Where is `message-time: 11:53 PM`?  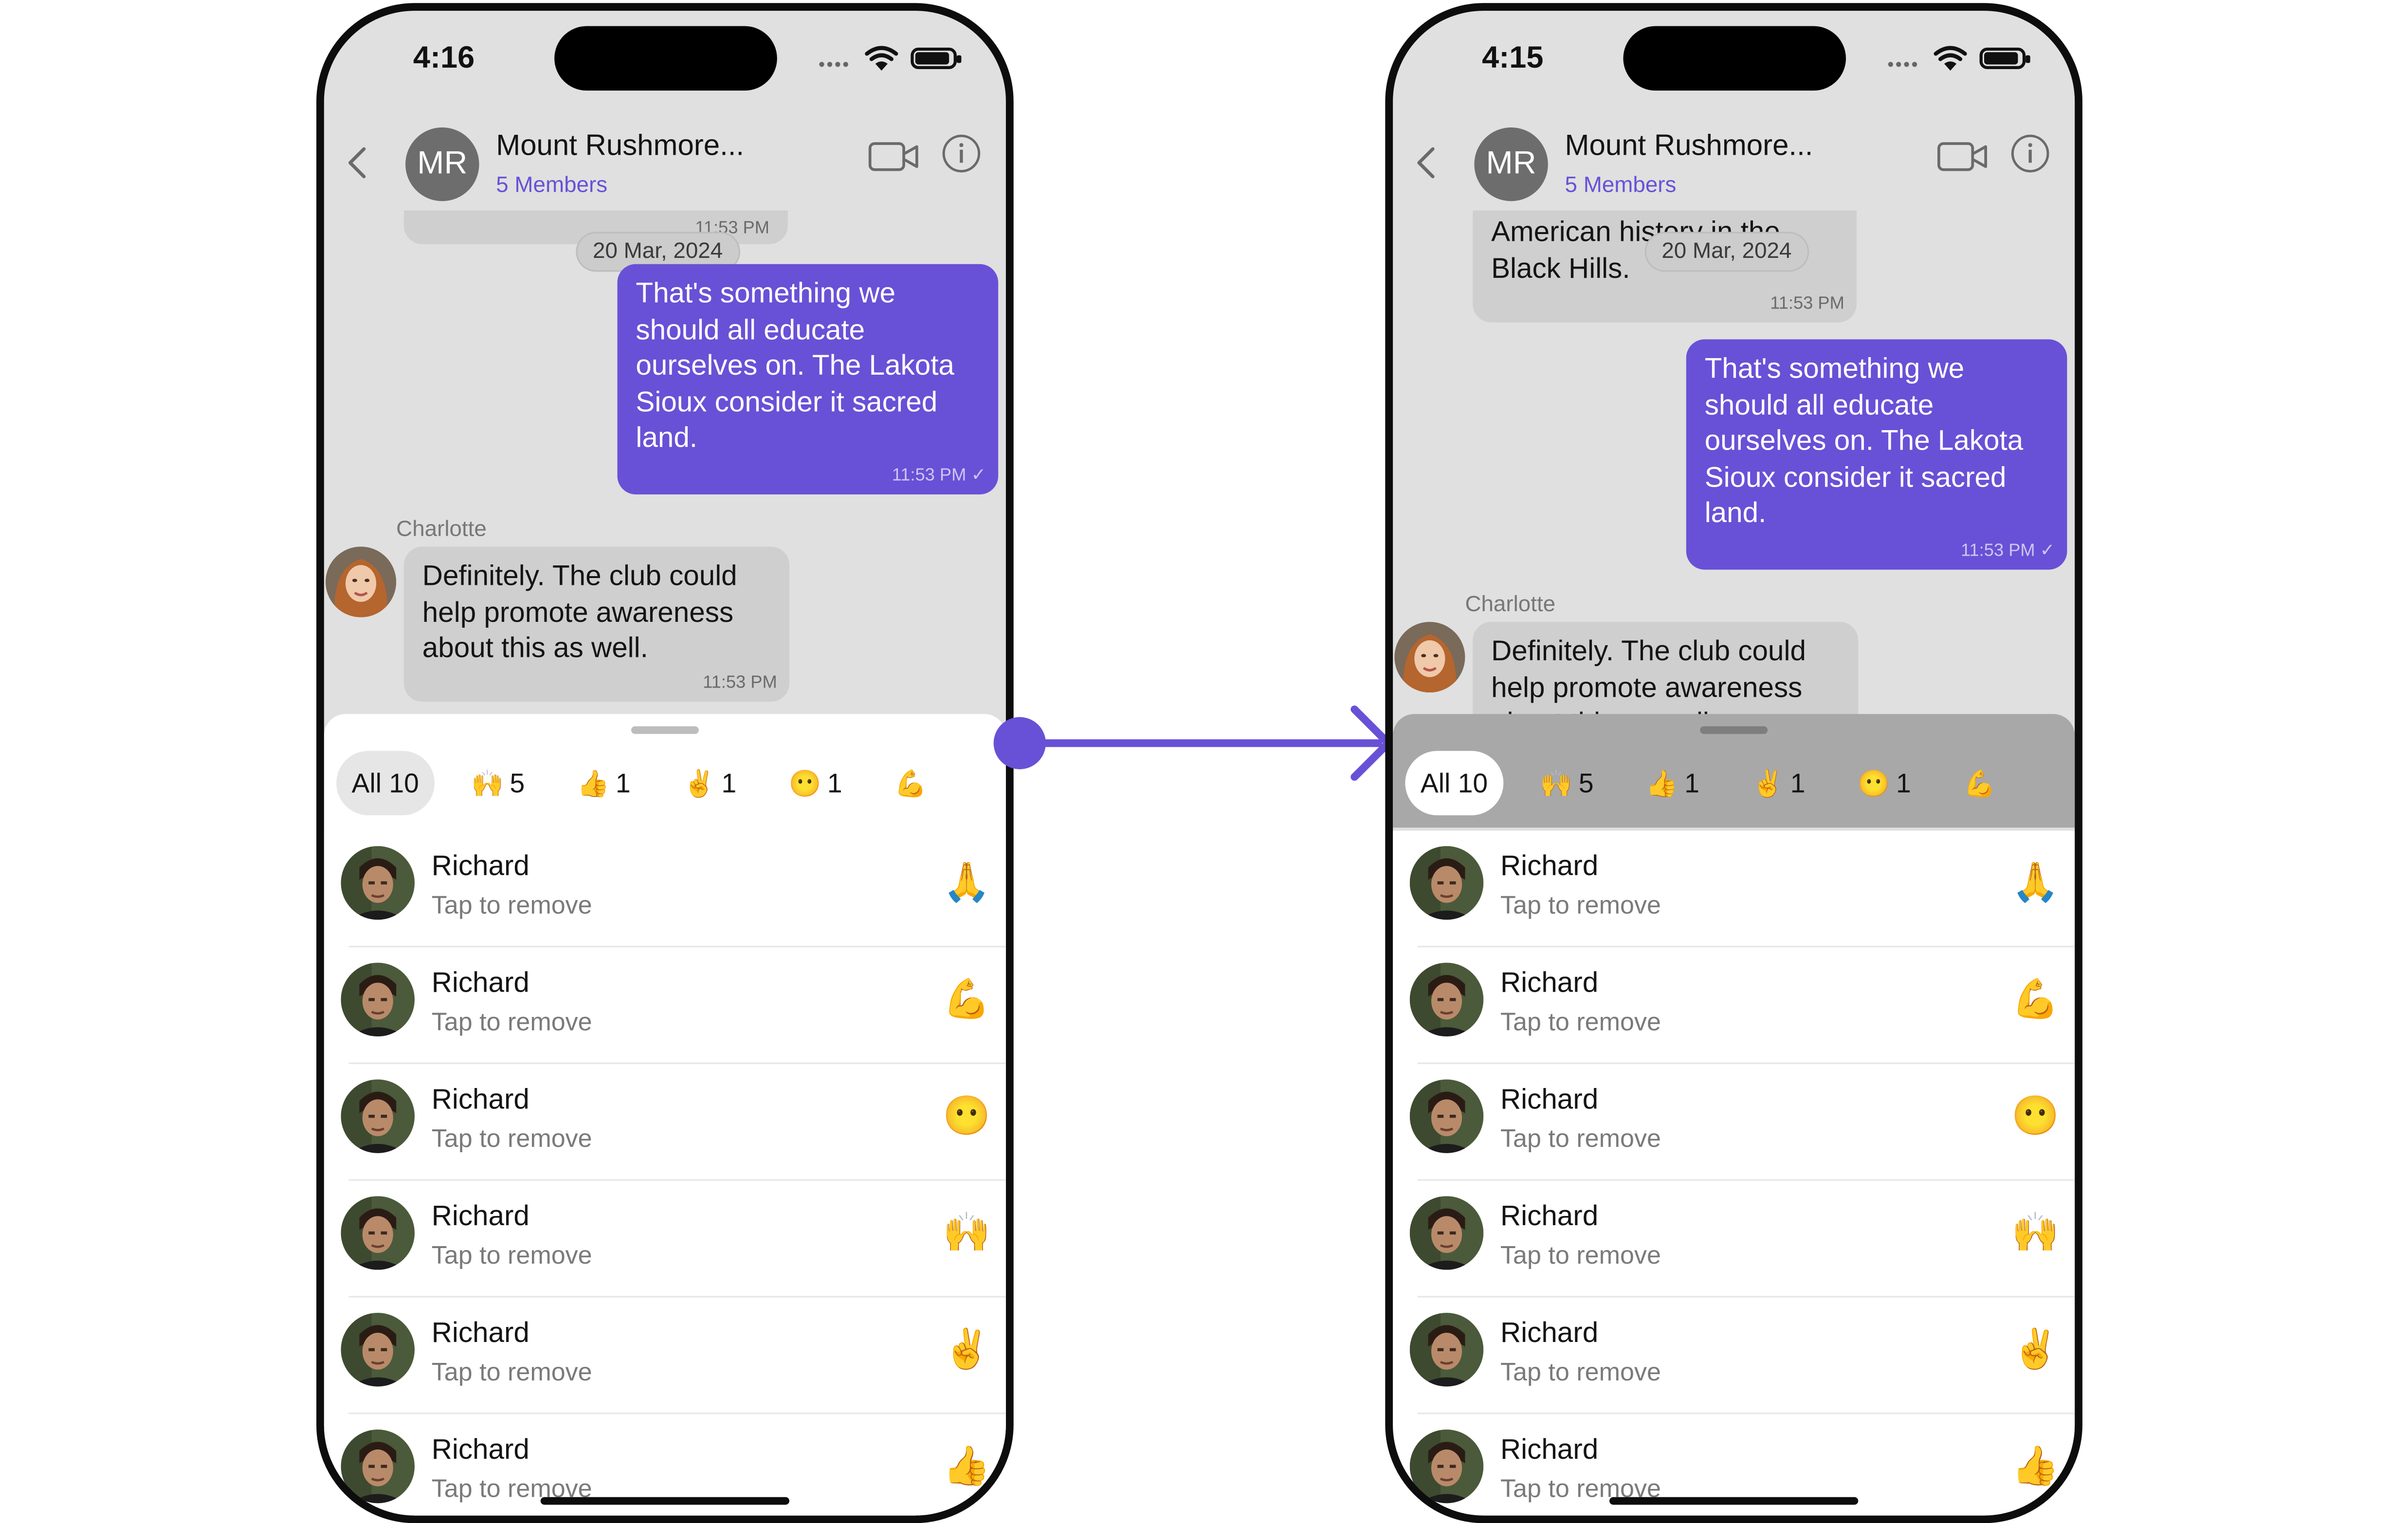
message-time: 11:53 PM is located at coordinates (740, 683).